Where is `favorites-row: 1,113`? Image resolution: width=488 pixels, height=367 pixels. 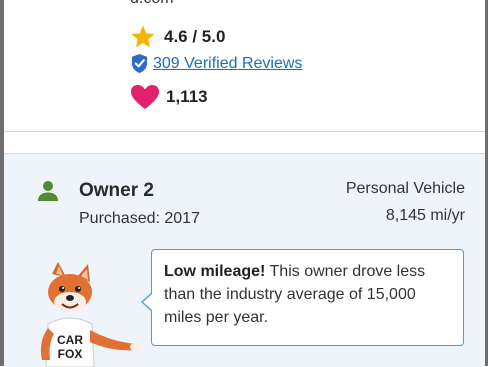
favorites-row: 1,113 is located at coordinates (169, 97).